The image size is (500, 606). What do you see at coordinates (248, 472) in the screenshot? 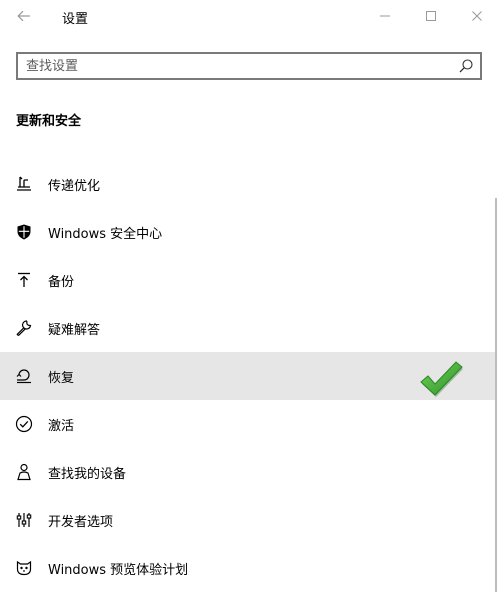
I see `nav-item-find-my-device: 查找我的设备` at bounding box center [248, 472].